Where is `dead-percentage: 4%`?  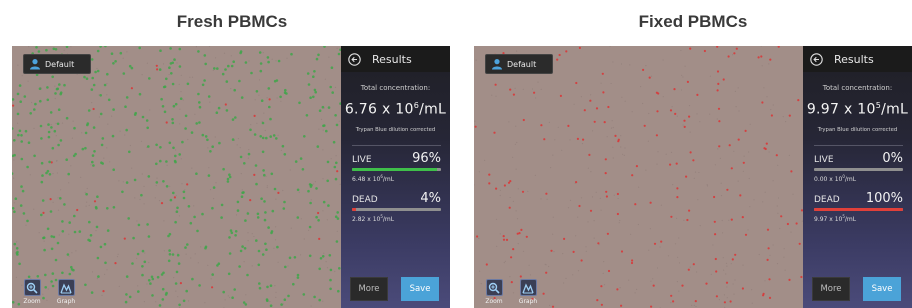
dead-percentage: 4% is located at coordinates (430, 198).